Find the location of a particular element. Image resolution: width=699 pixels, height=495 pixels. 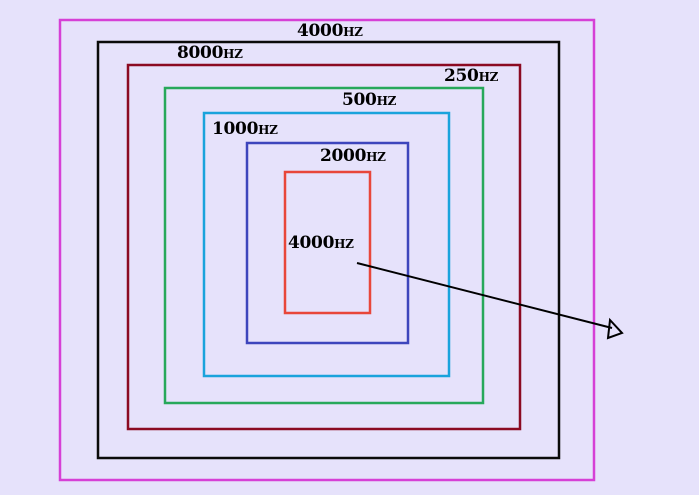

blue-box-label: 2000hz is located at coordinates (353, 156).